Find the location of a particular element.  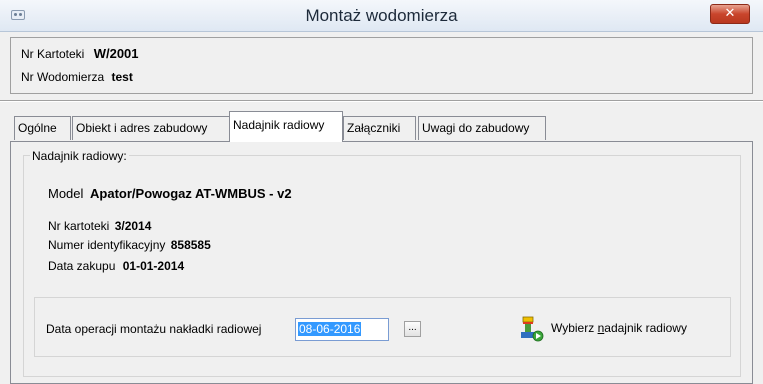

installation-date-input: 08-06-2016 is located at coordinates (342, 329).